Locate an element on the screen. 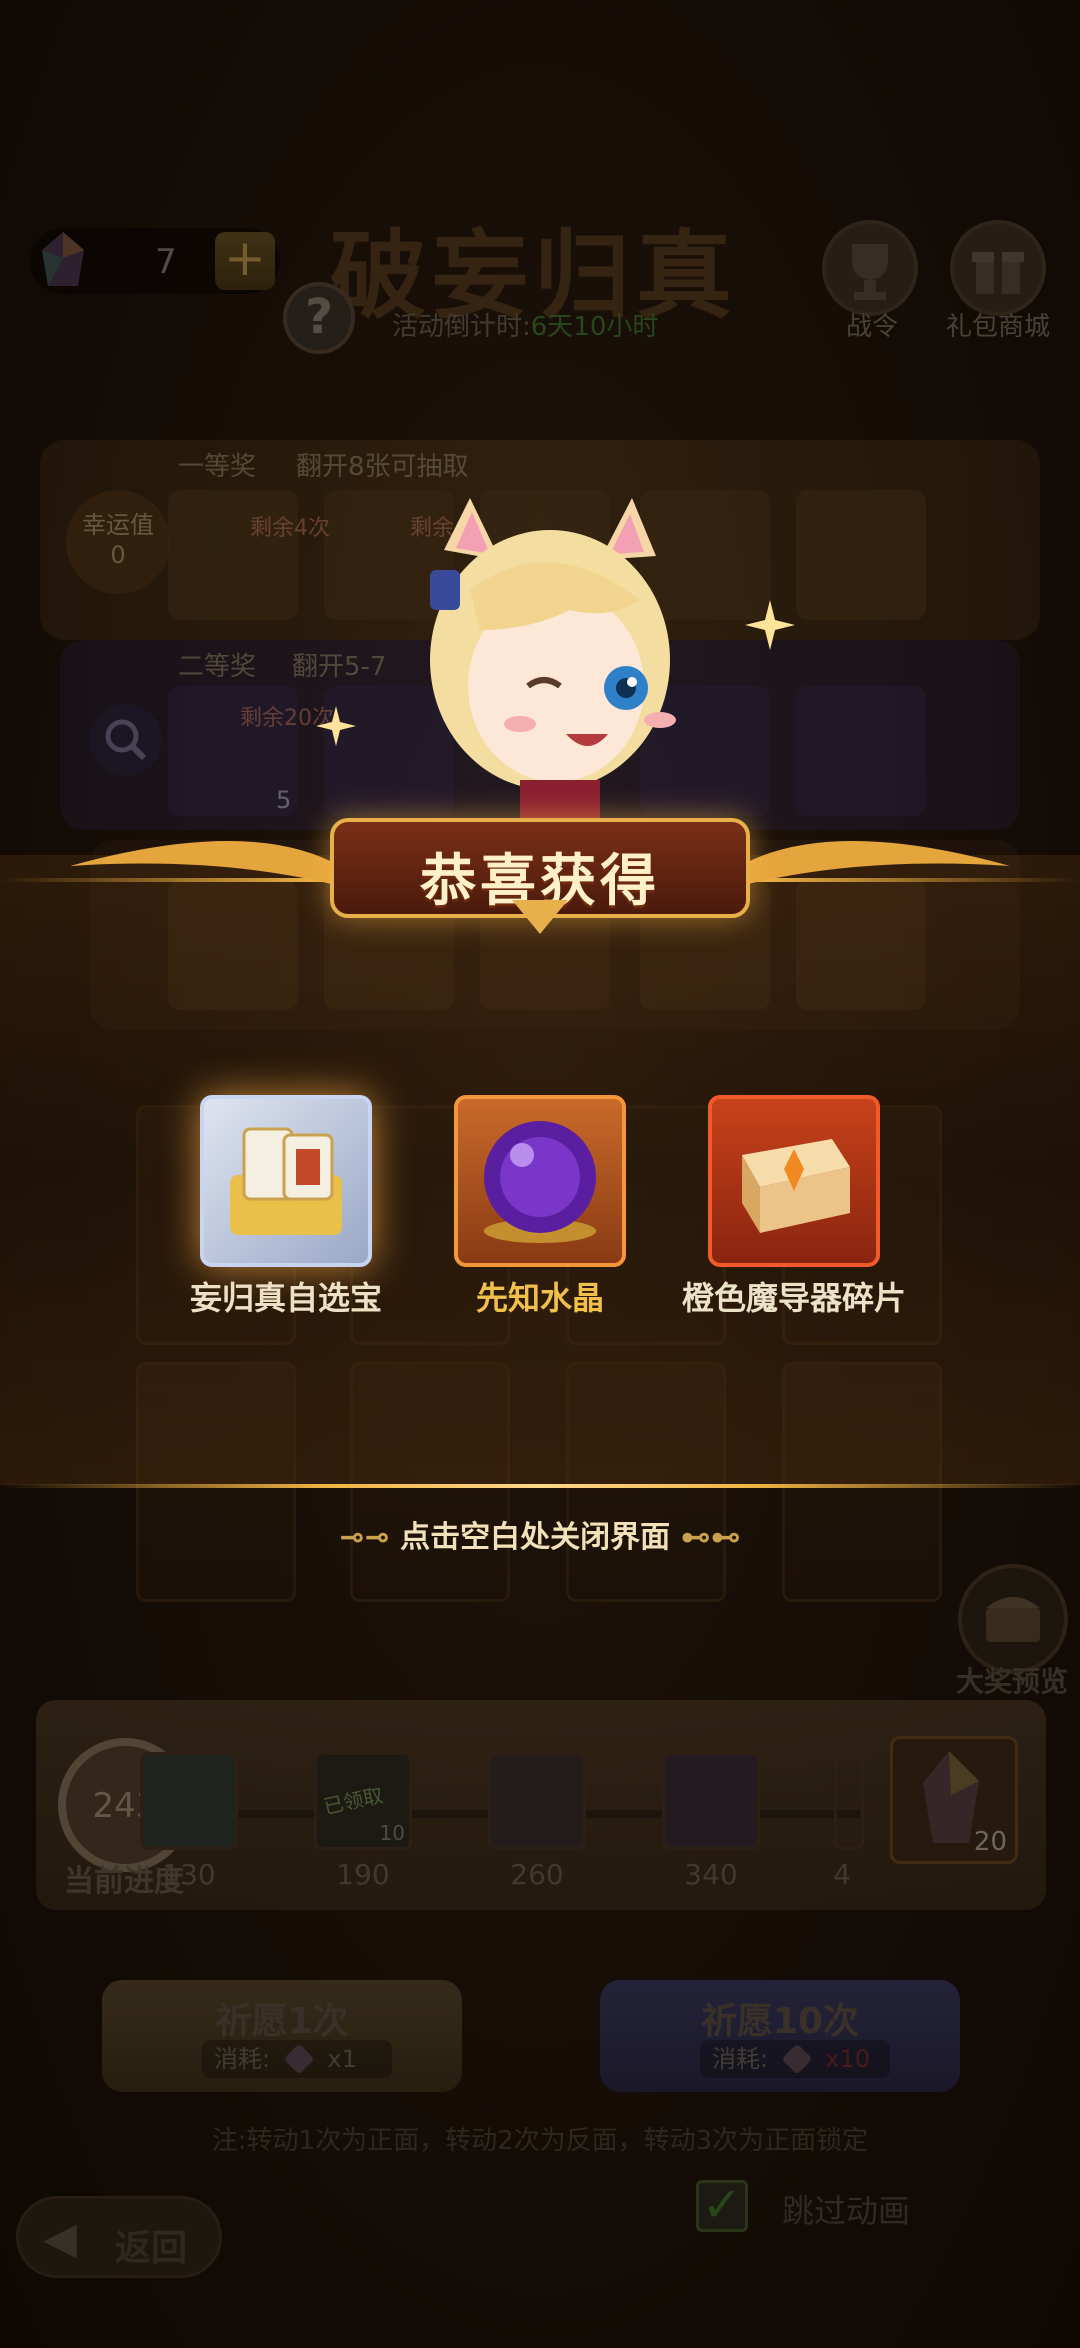  relic-chest-icon is located at coordinates (796, 1186).